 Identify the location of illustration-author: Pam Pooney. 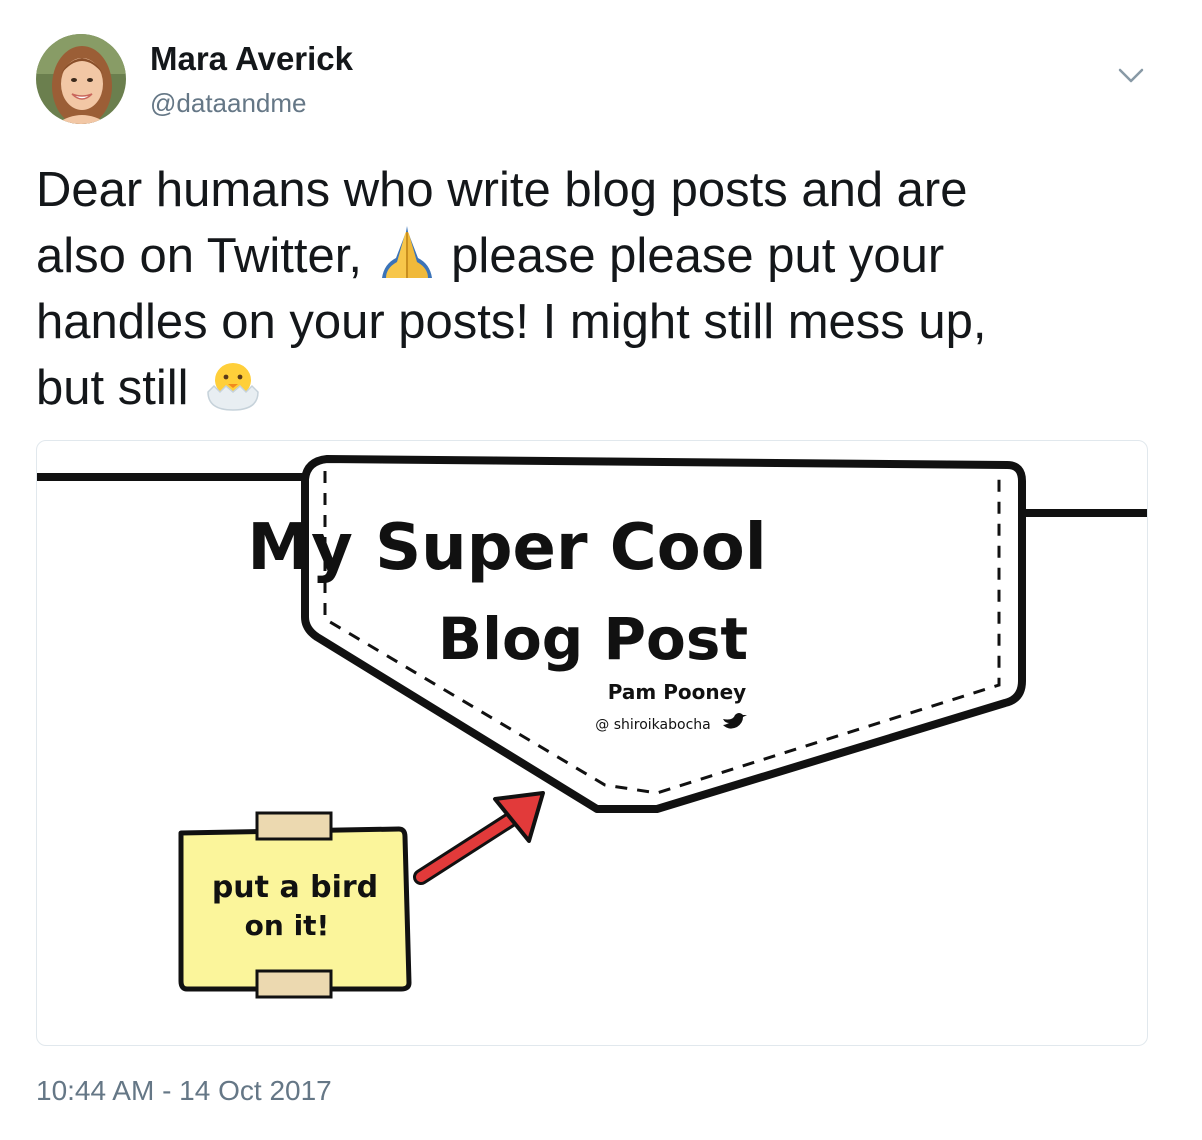
(677, 692).